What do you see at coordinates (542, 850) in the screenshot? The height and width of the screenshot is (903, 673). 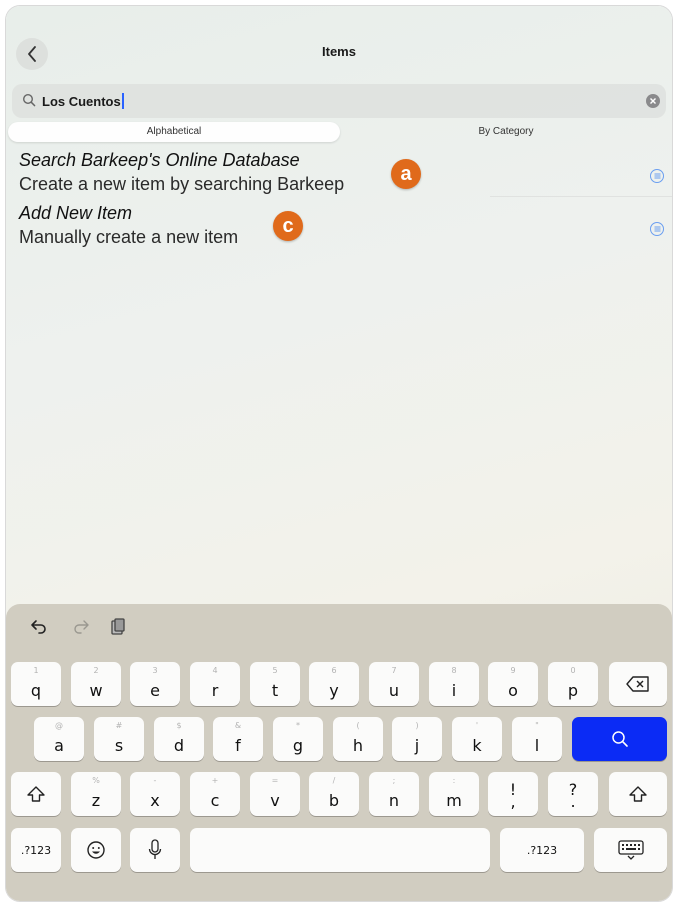 I see `numbers-key-right: .?123` at bounding box center [542, 850].